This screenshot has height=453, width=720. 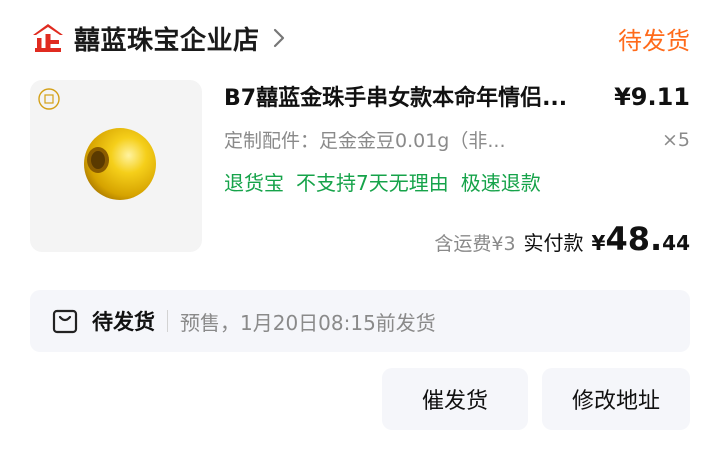 What do you see at coordinates (372, 183) in the screenshot?
I see `tag-no-7day-return: 不支持7天无理由` at bounding box center [372, 183].